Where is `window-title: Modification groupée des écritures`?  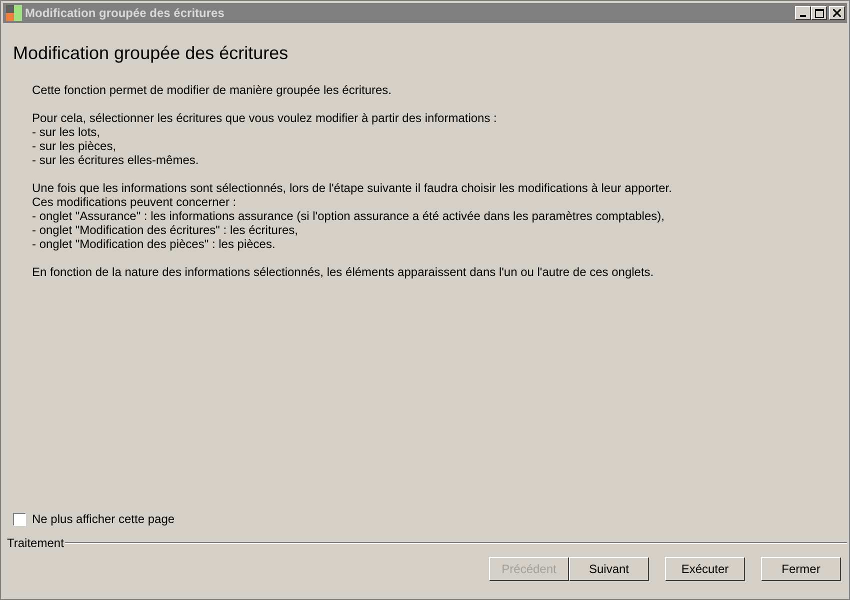
window-title: Modification groupée des écritures is located at coordinates (124, 13).